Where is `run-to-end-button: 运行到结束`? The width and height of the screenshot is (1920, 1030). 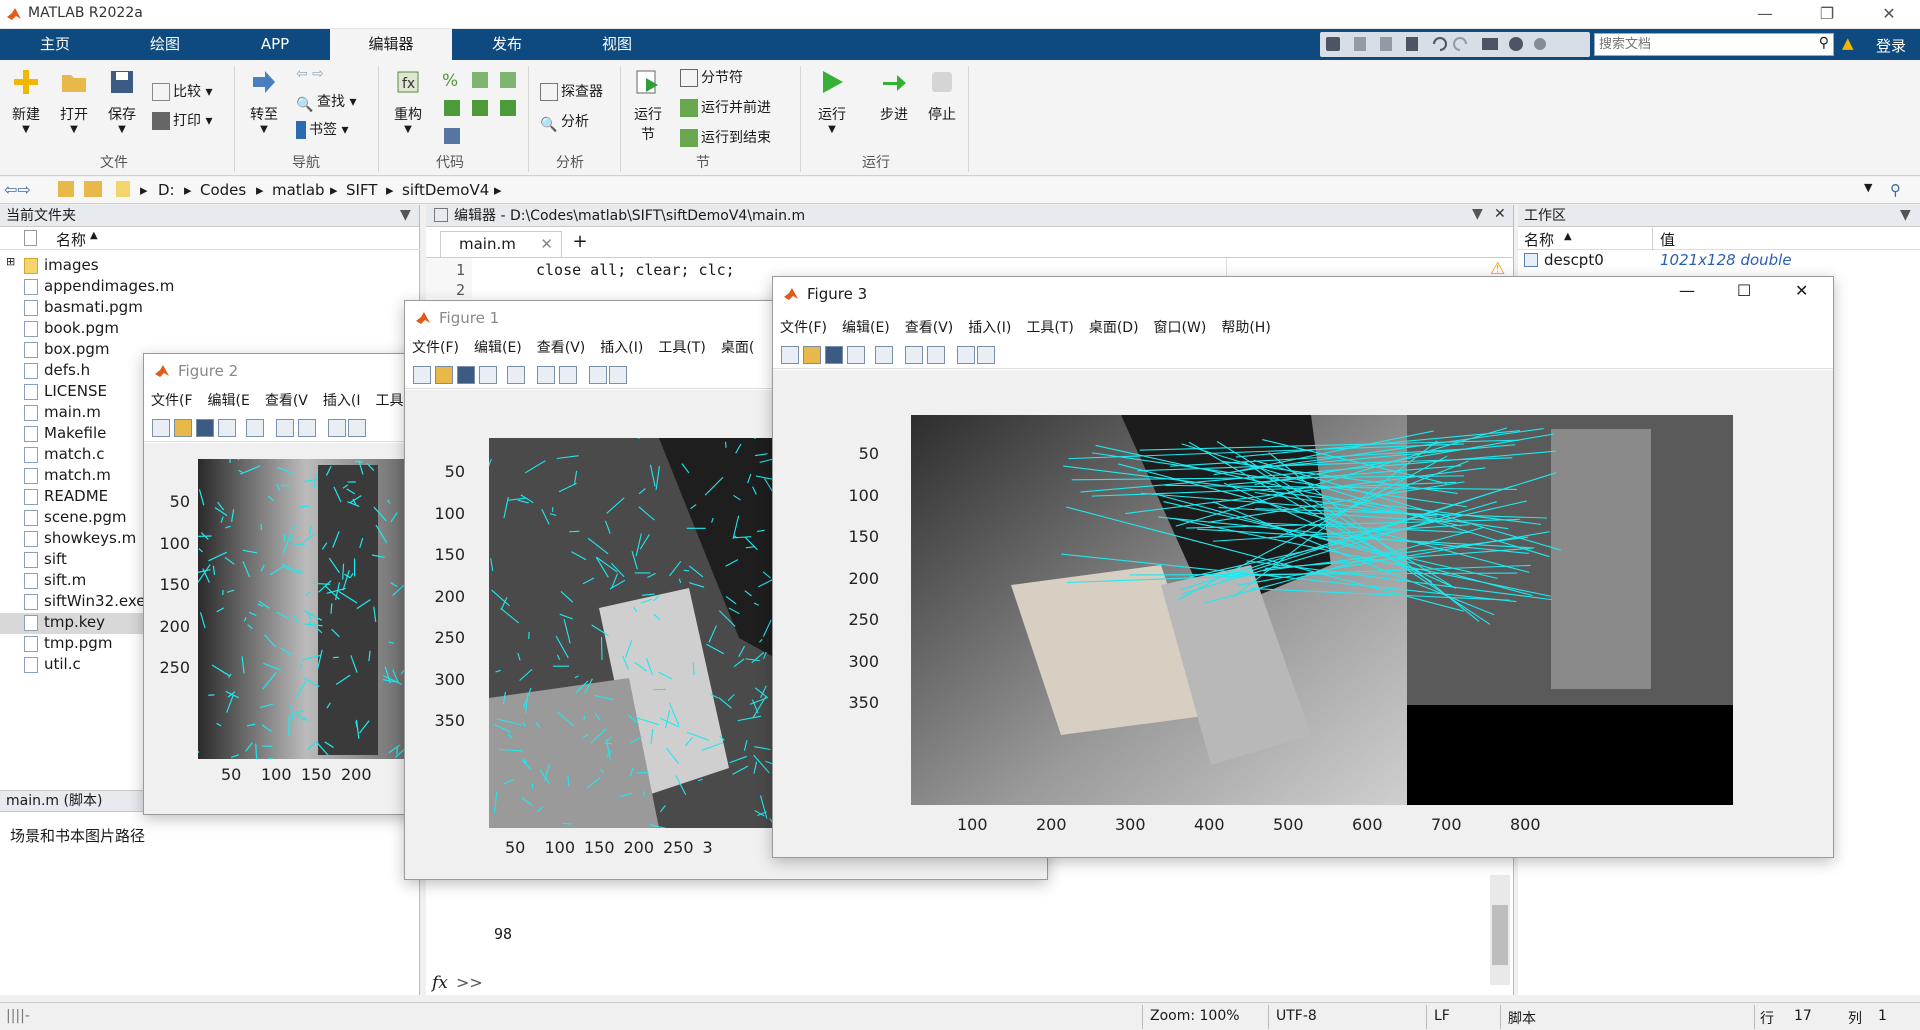
run-to-end-button: 运行到结束 is located at coordinates (725, 138).